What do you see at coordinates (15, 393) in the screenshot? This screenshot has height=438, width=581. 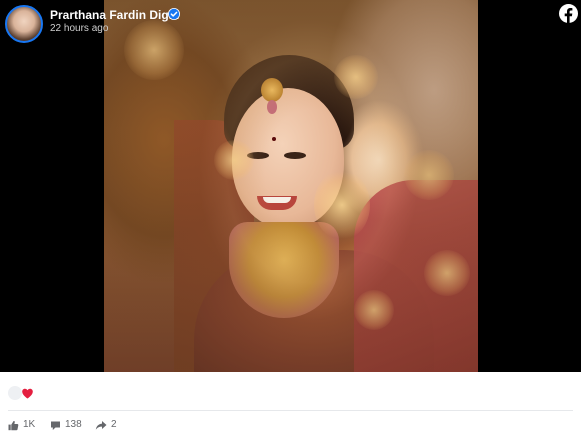 I see `like-reaction-icon` at bounding box center [15, 393].